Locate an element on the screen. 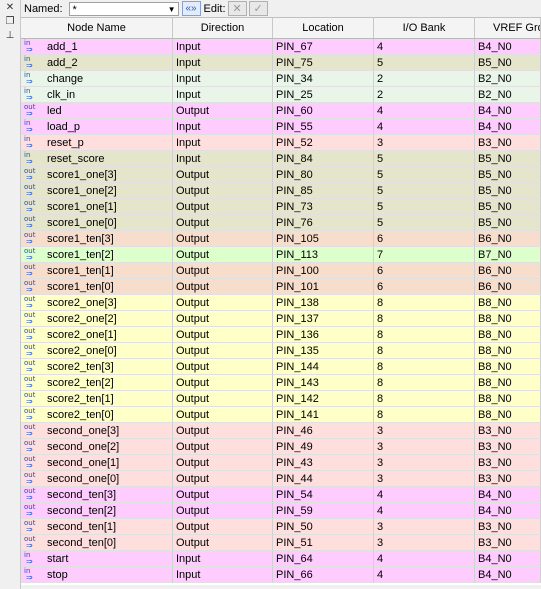  close-icon: ✕ is located at coordinates (10, 8).